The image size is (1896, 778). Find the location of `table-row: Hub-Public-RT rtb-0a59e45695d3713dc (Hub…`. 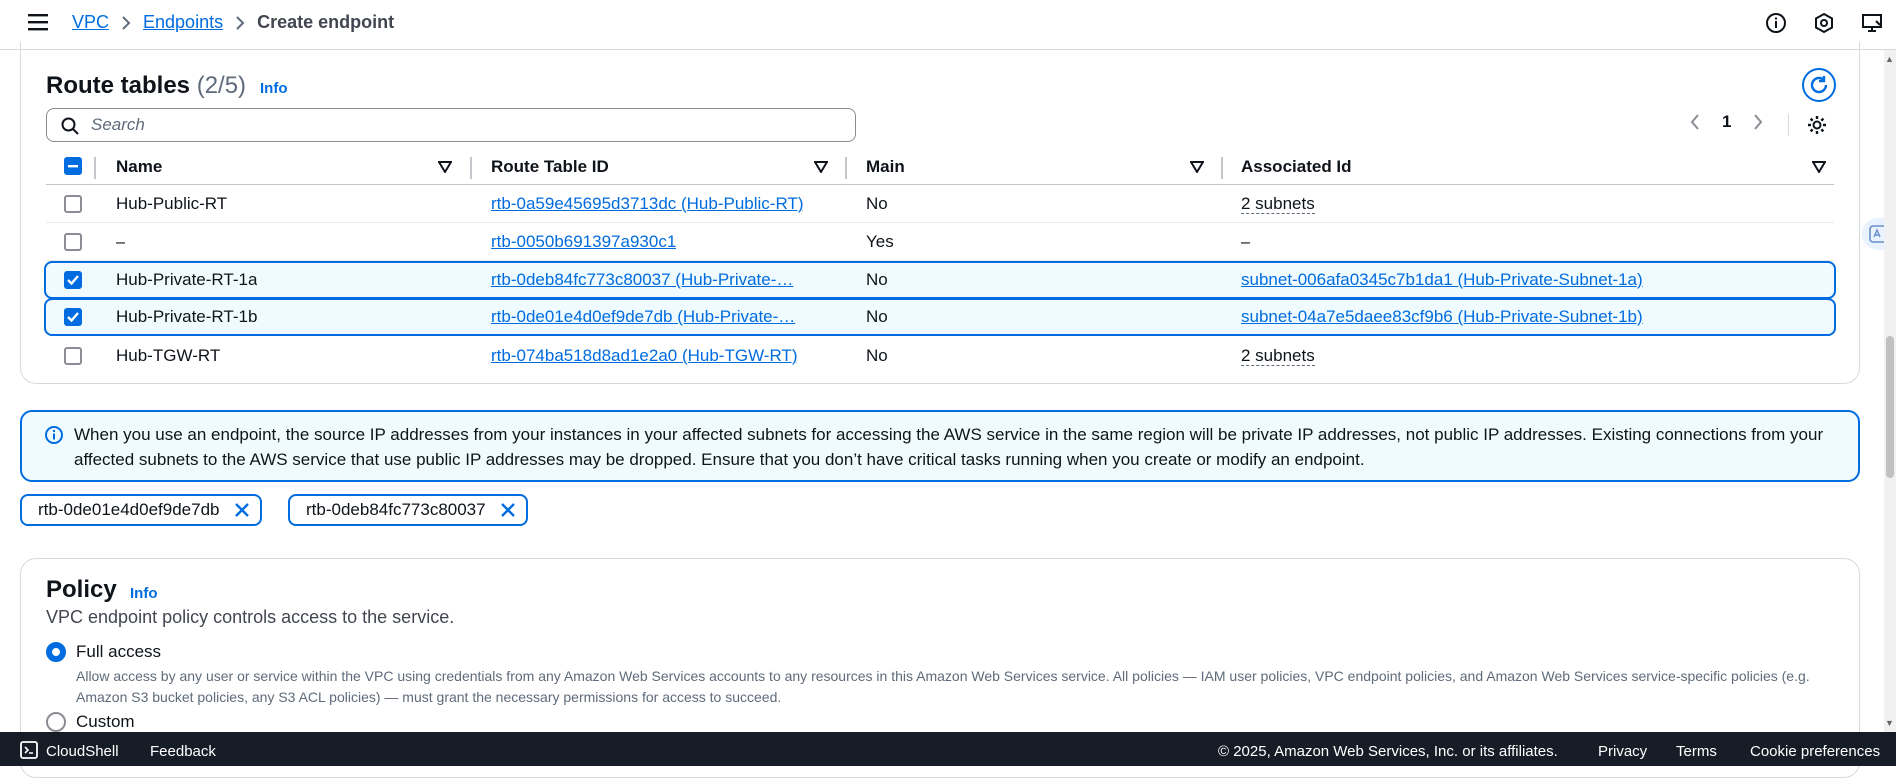

table-row: Hub-Public-RT rtb-0a59e45695d3713dc (Hub… is located at coordinates (940, 204).